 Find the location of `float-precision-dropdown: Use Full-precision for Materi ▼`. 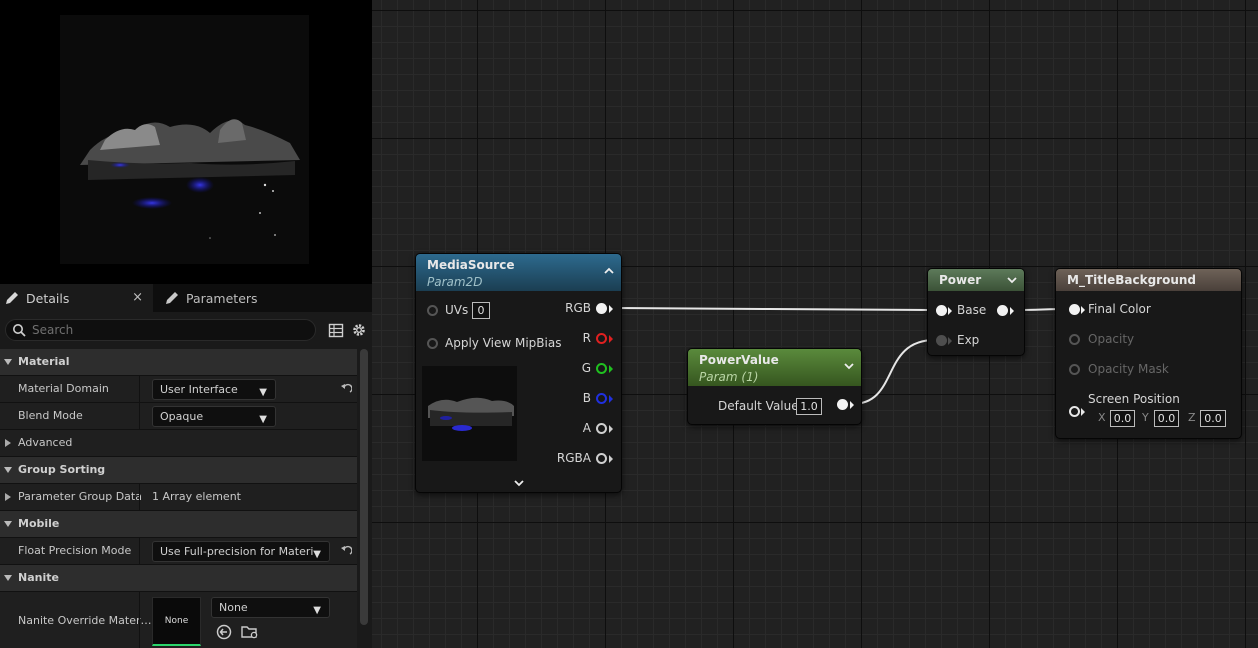

float-precision-dropdown: Use Full-precision for Materi ▼ is located at coordinates (241, 551).